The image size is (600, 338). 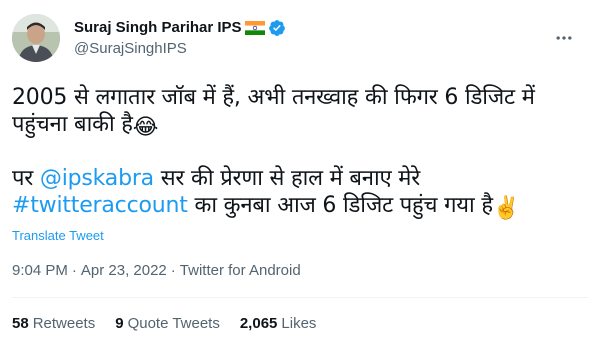 I want to click on avatar, so click(x=36, y=38).